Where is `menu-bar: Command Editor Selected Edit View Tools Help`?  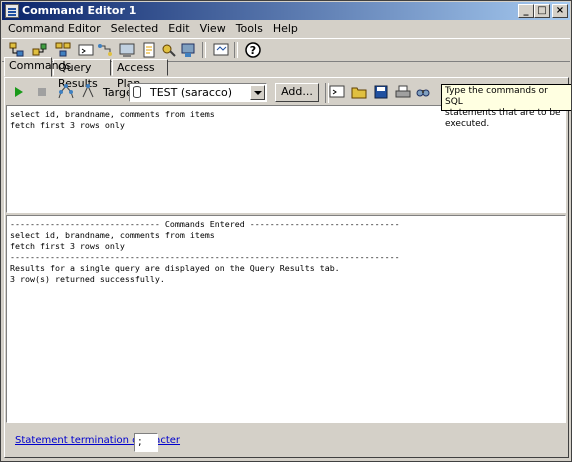
menu-bar: Command Editor Selected Edit View Tools Help is located at coordinates (286, 29).